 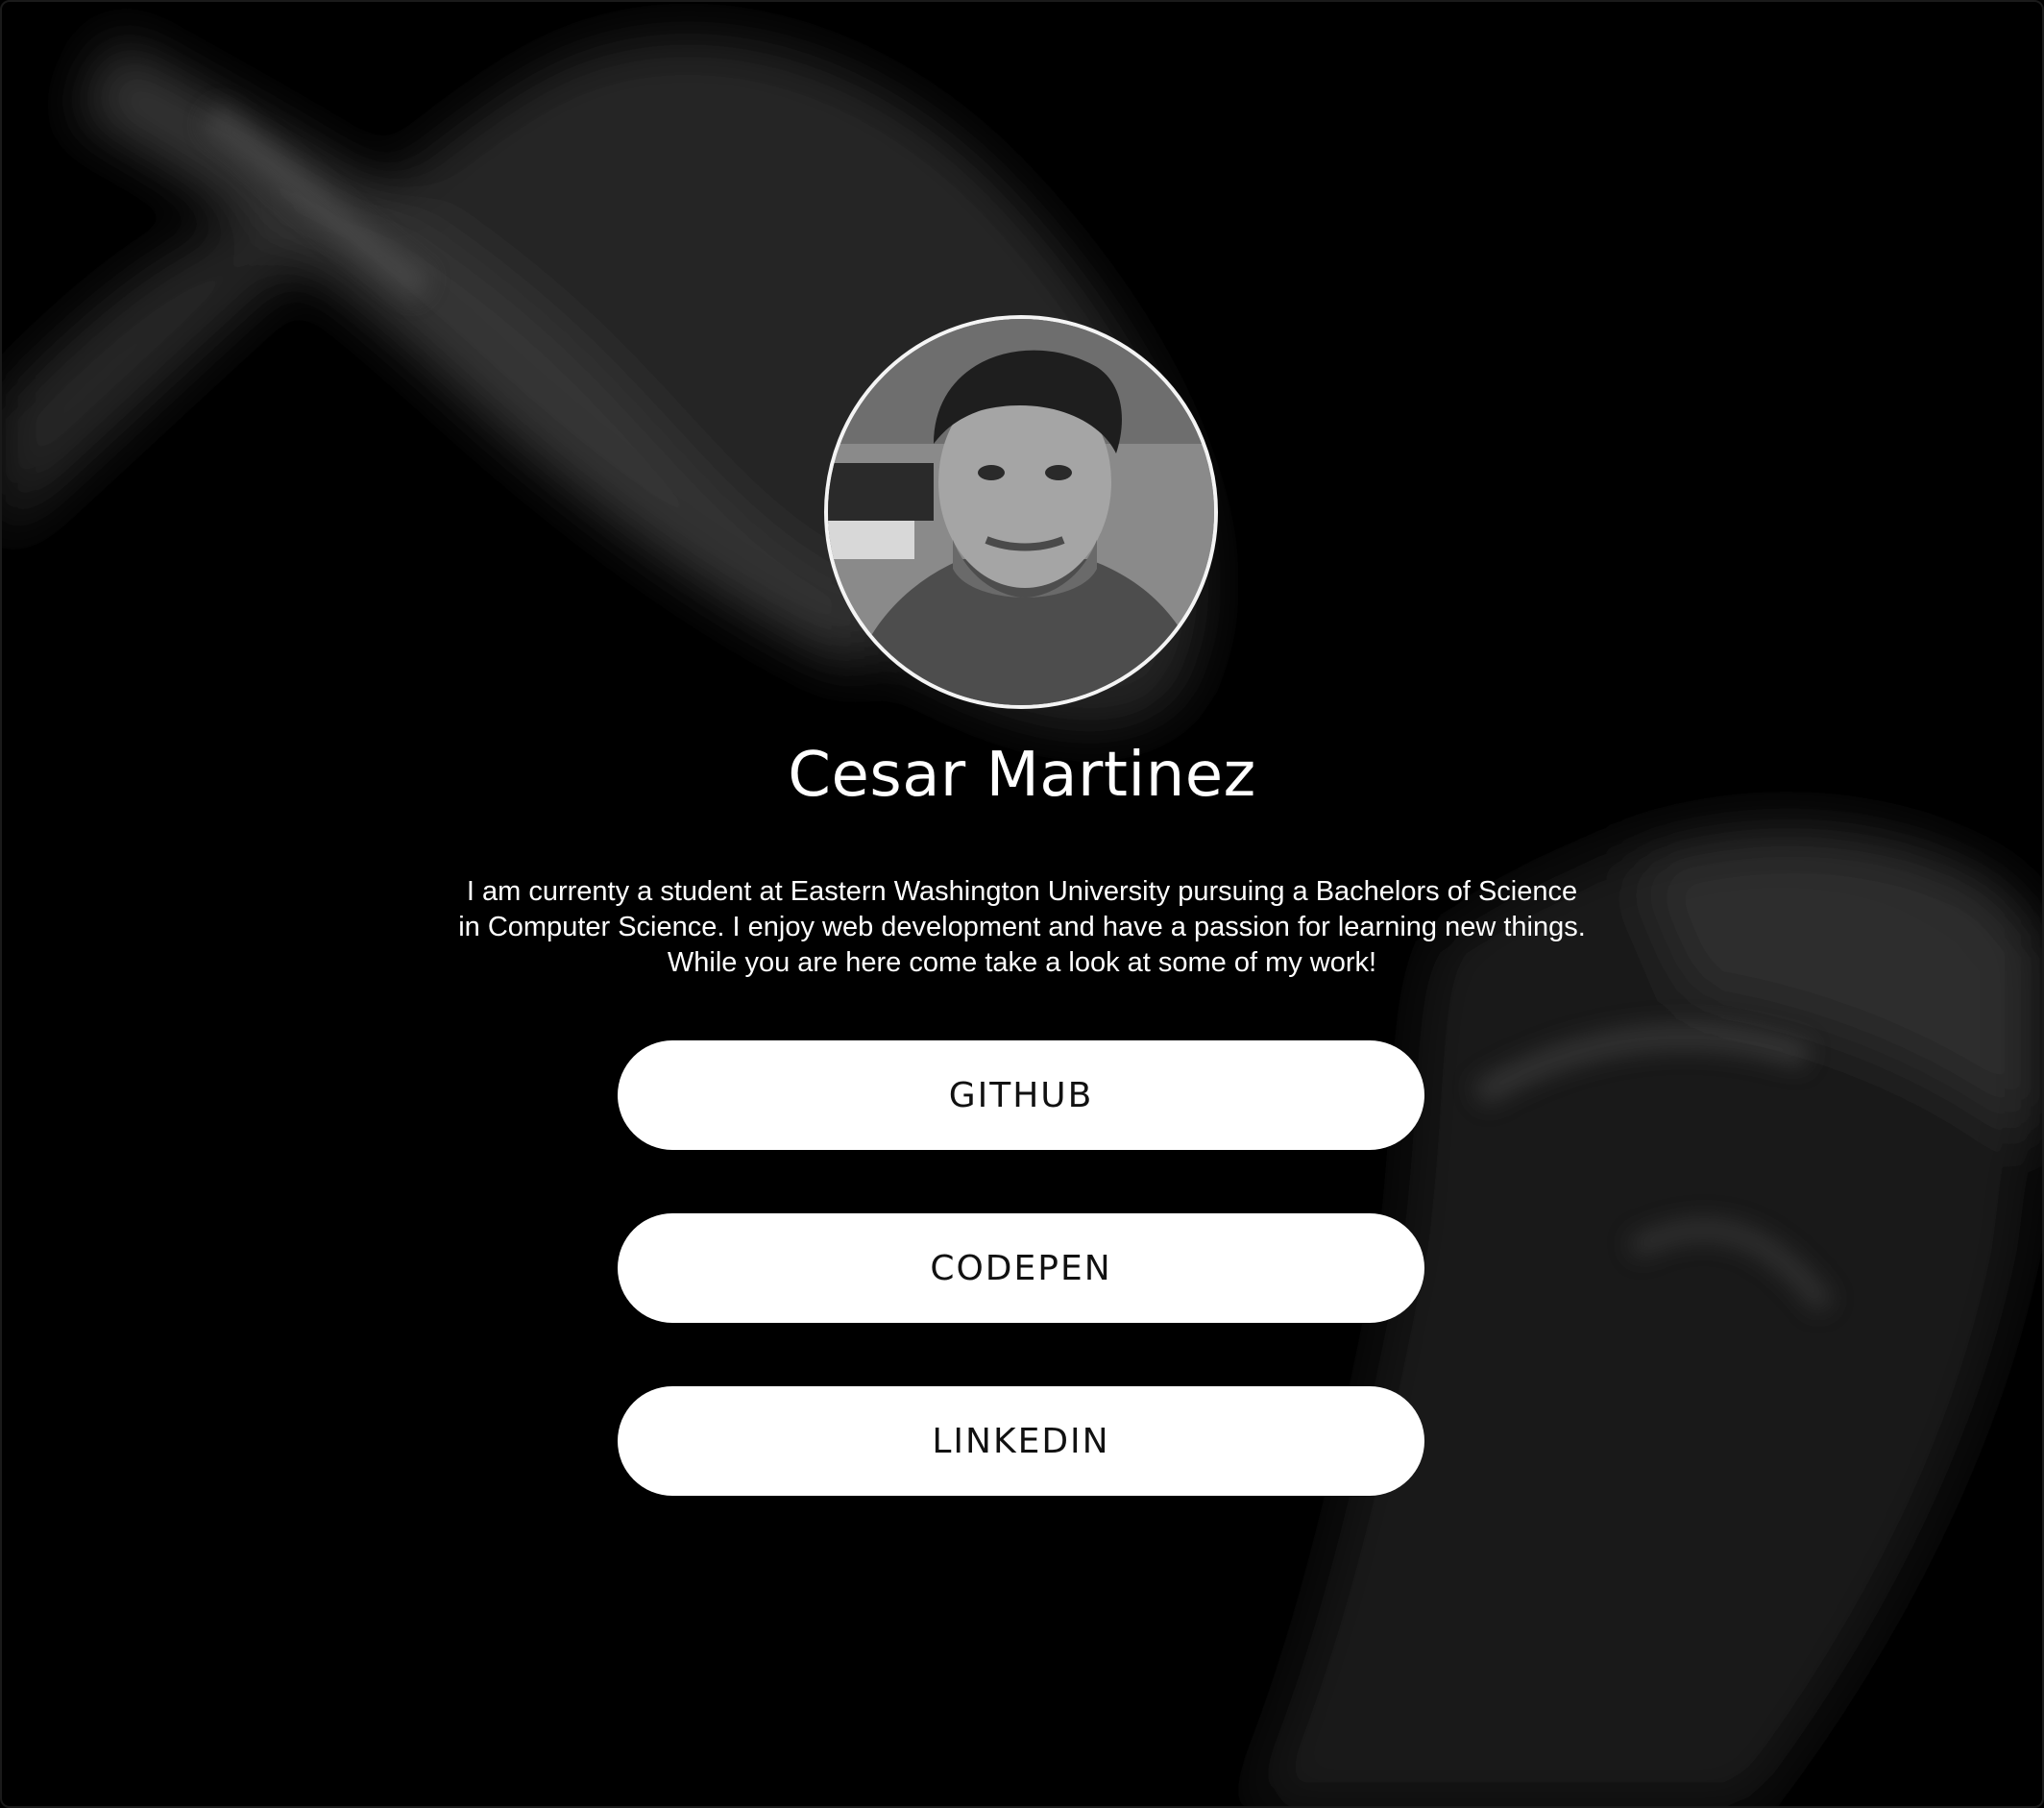 I want to click on github-button: GITHUB, so click(x=1021, y=1095).